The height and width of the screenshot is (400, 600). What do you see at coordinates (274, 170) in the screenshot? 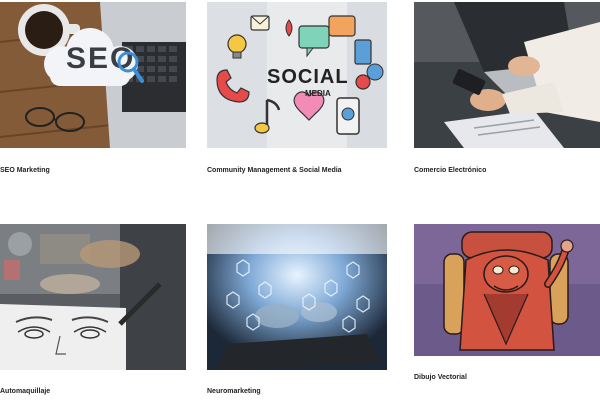
I see `course-title: Community Management & Social Media` at bounding box center [274, 170].